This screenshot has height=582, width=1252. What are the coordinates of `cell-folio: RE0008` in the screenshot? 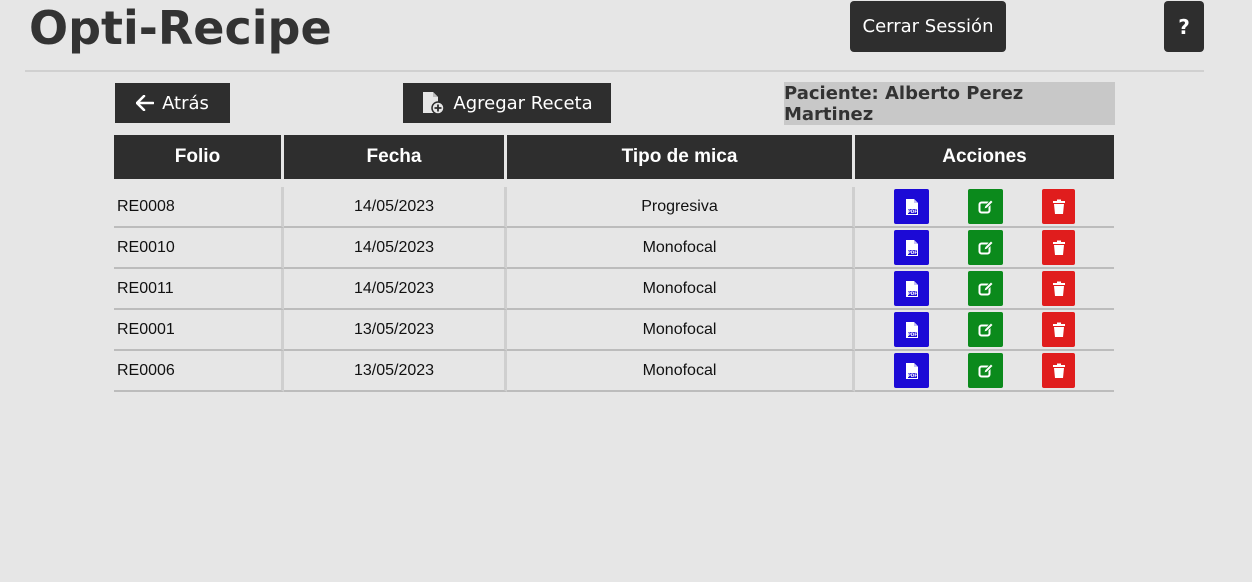 It's located at (199, 207).